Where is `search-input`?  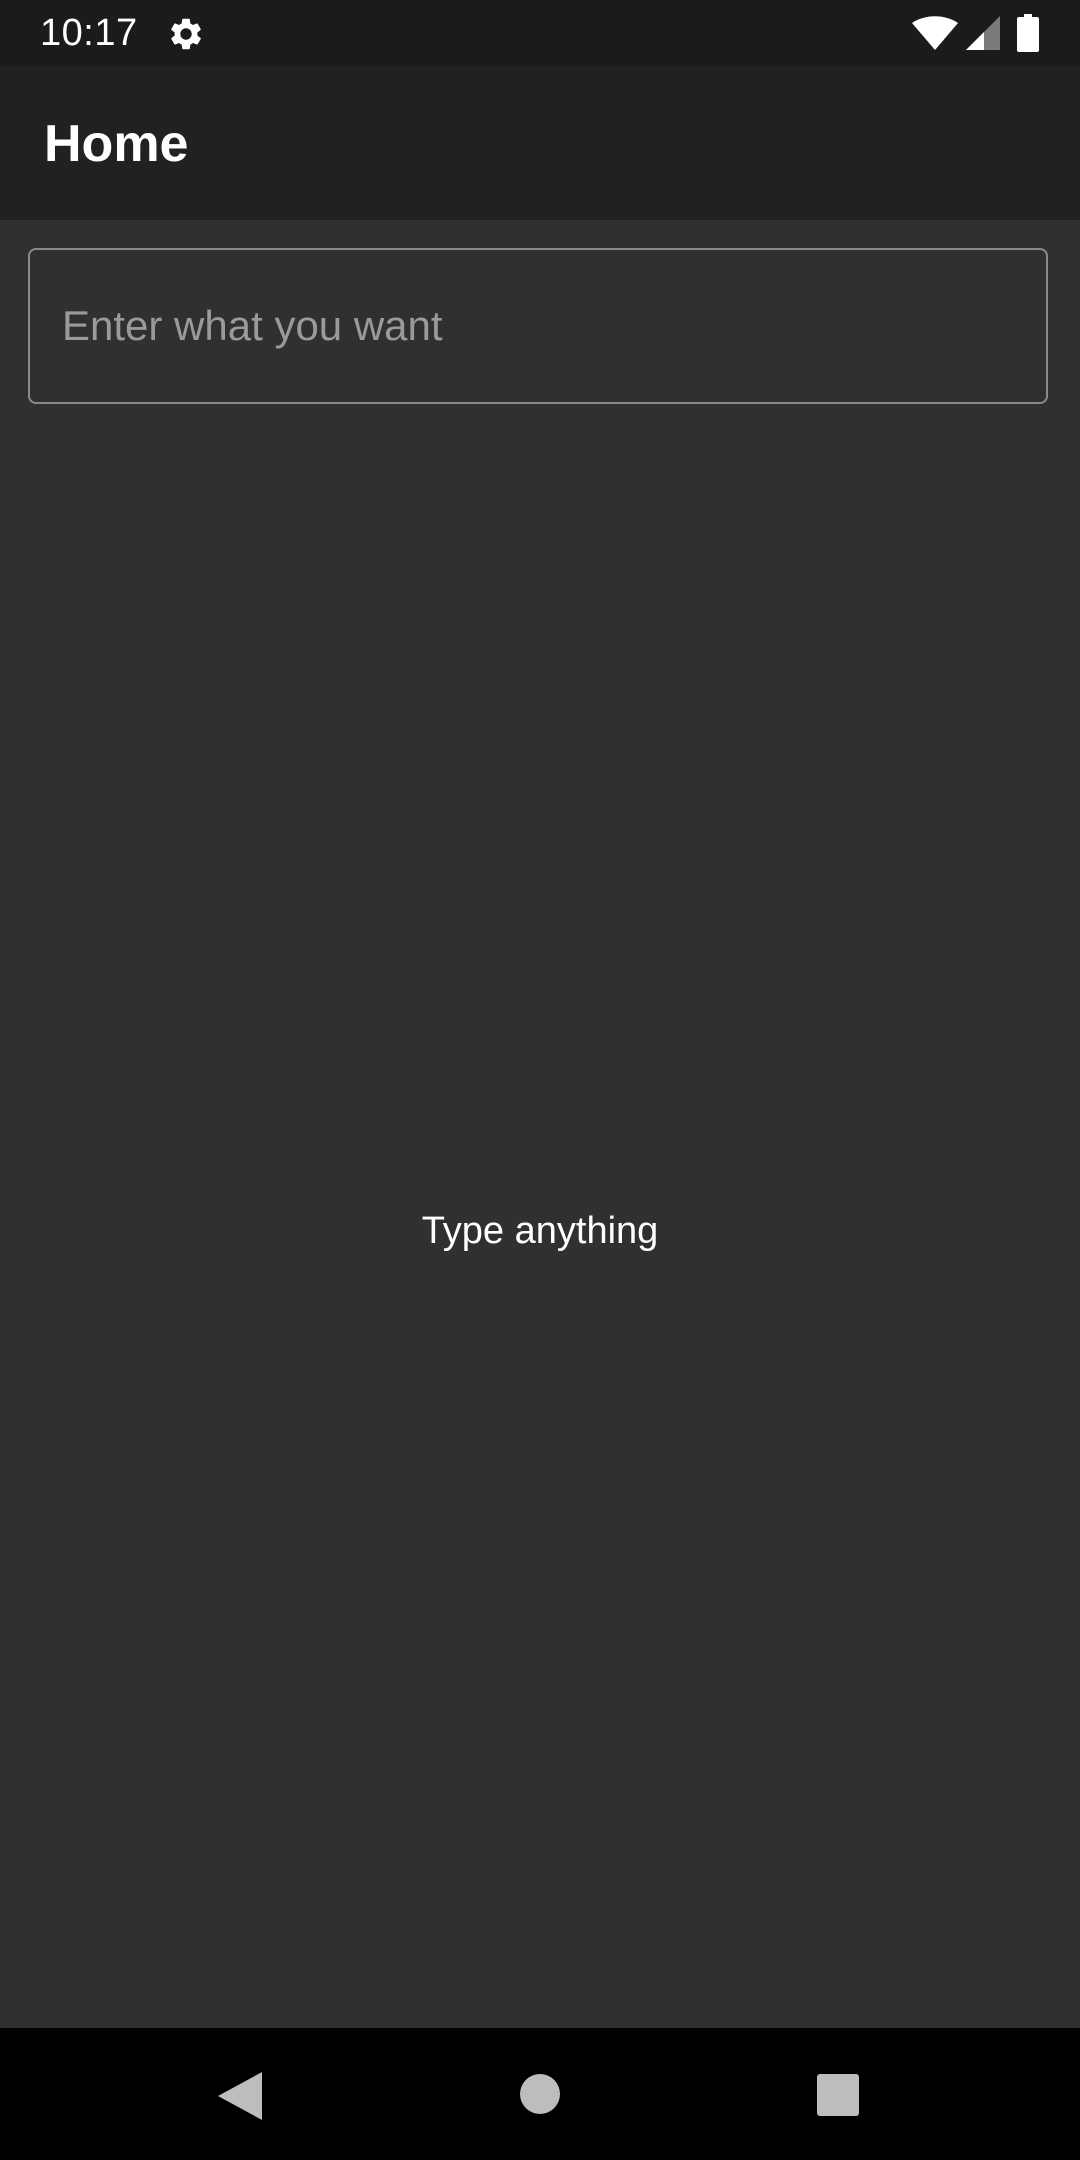 search-input is located at coordinates (538, 326).